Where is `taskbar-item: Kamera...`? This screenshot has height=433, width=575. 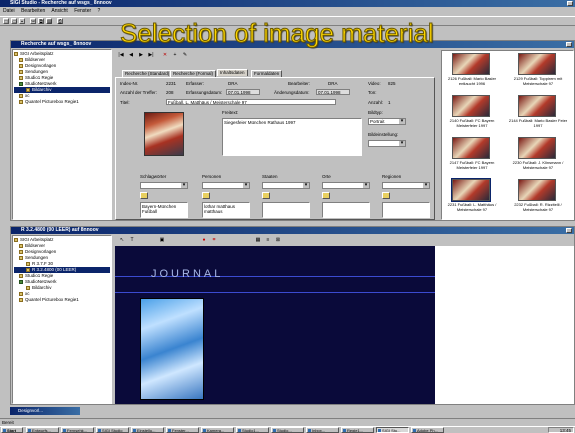
taskbar-item: Kamera... is located at coordinates (217, 430).